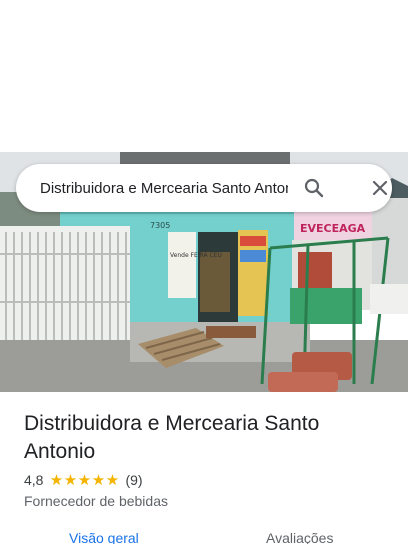 Image resolution: width=408 pixels, height=544 pixels. I want to click on search-button, so click(314, 188).